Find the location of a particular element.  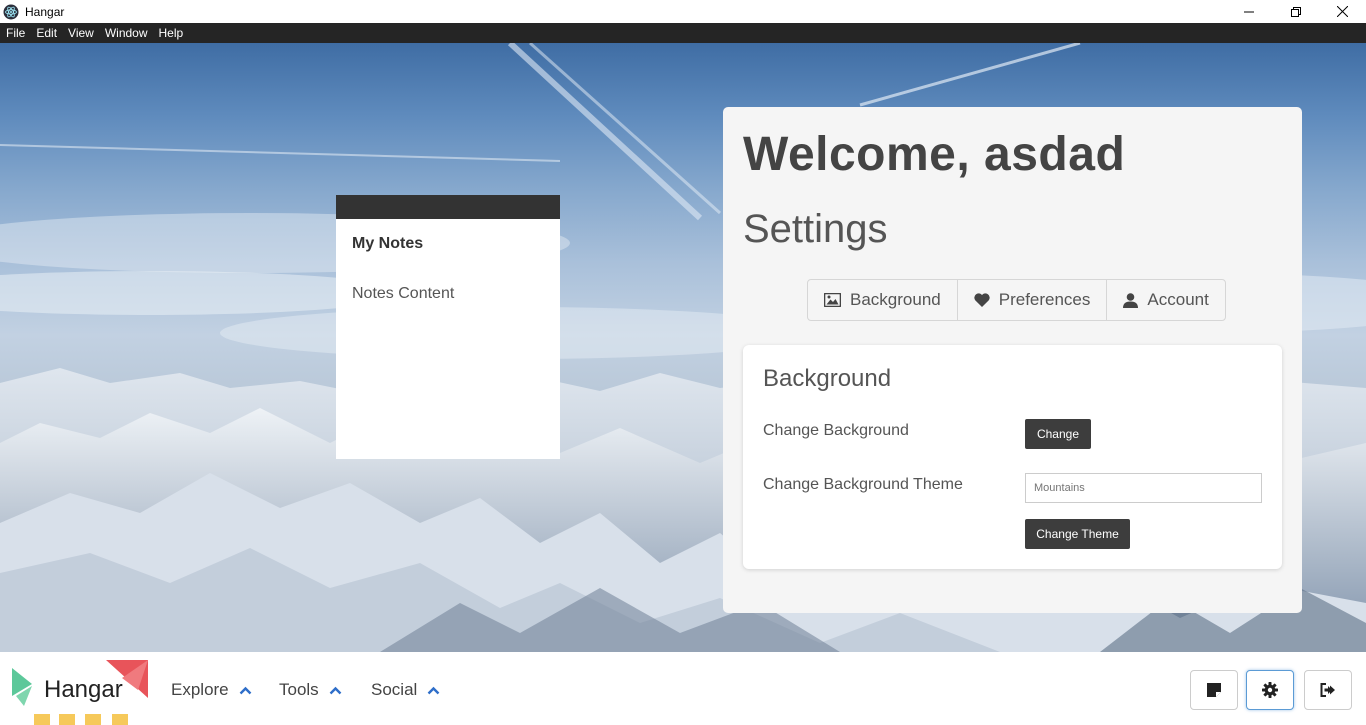

tab-background: Background is located at coordinates (883, 300).